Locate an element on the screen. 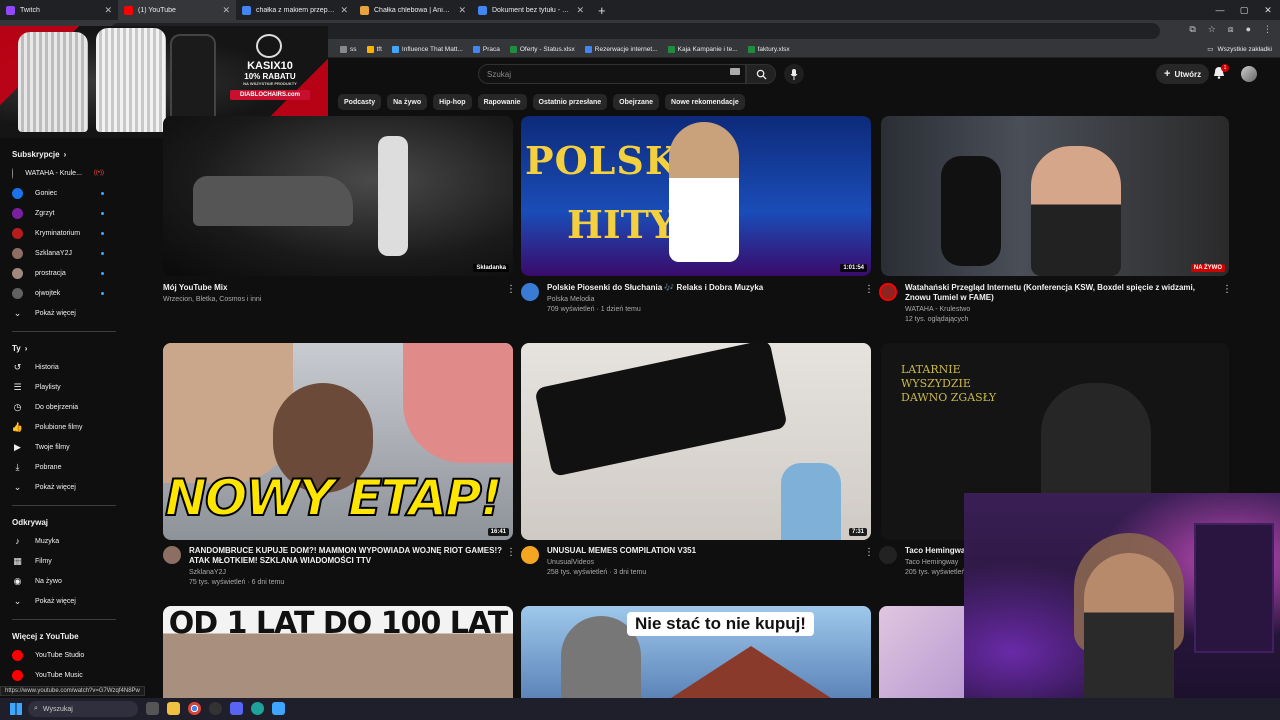 The height and width of the screenshot is (720, 1280). search-button is located at coordinates (761, 74).